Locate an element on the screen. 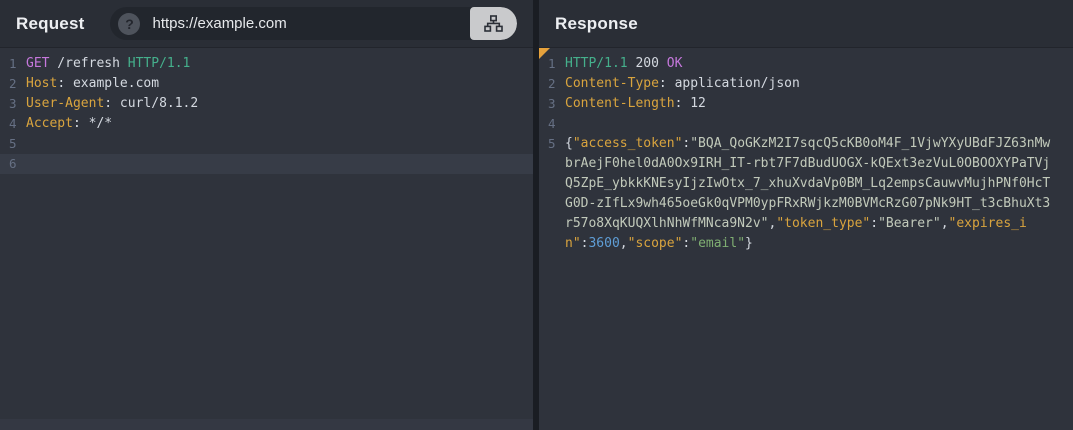  horizontal-scrollbar is located at coordinates (266, 424).